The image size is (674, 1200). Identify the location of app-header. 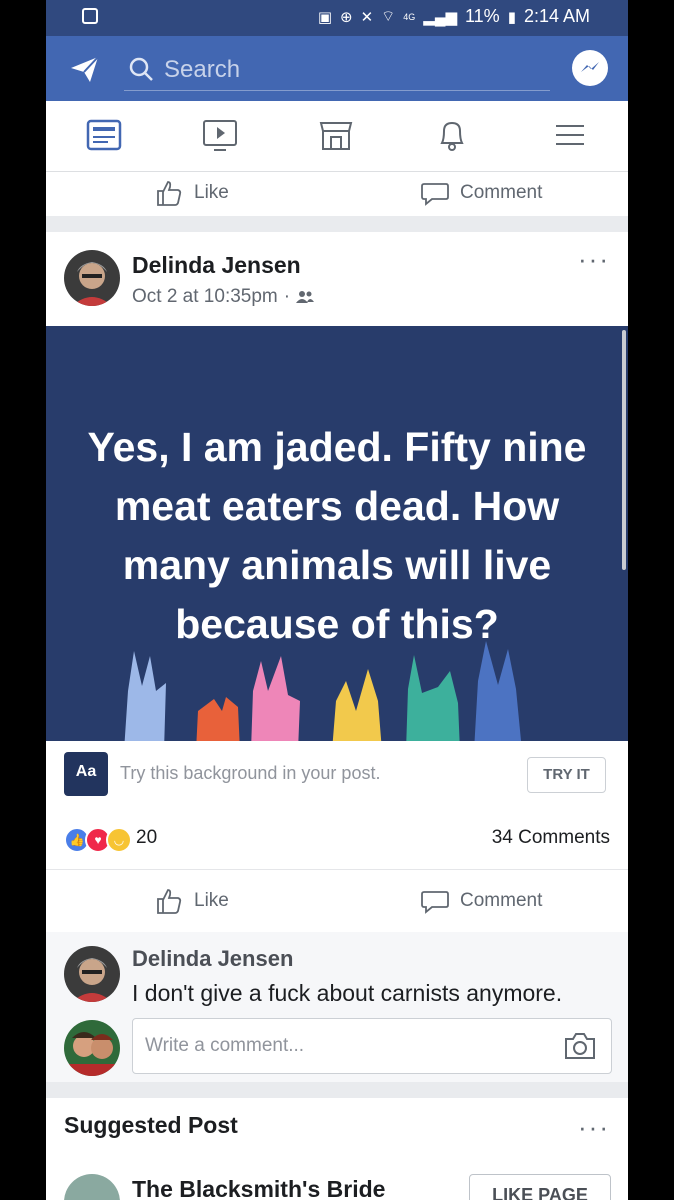
(337, 68).